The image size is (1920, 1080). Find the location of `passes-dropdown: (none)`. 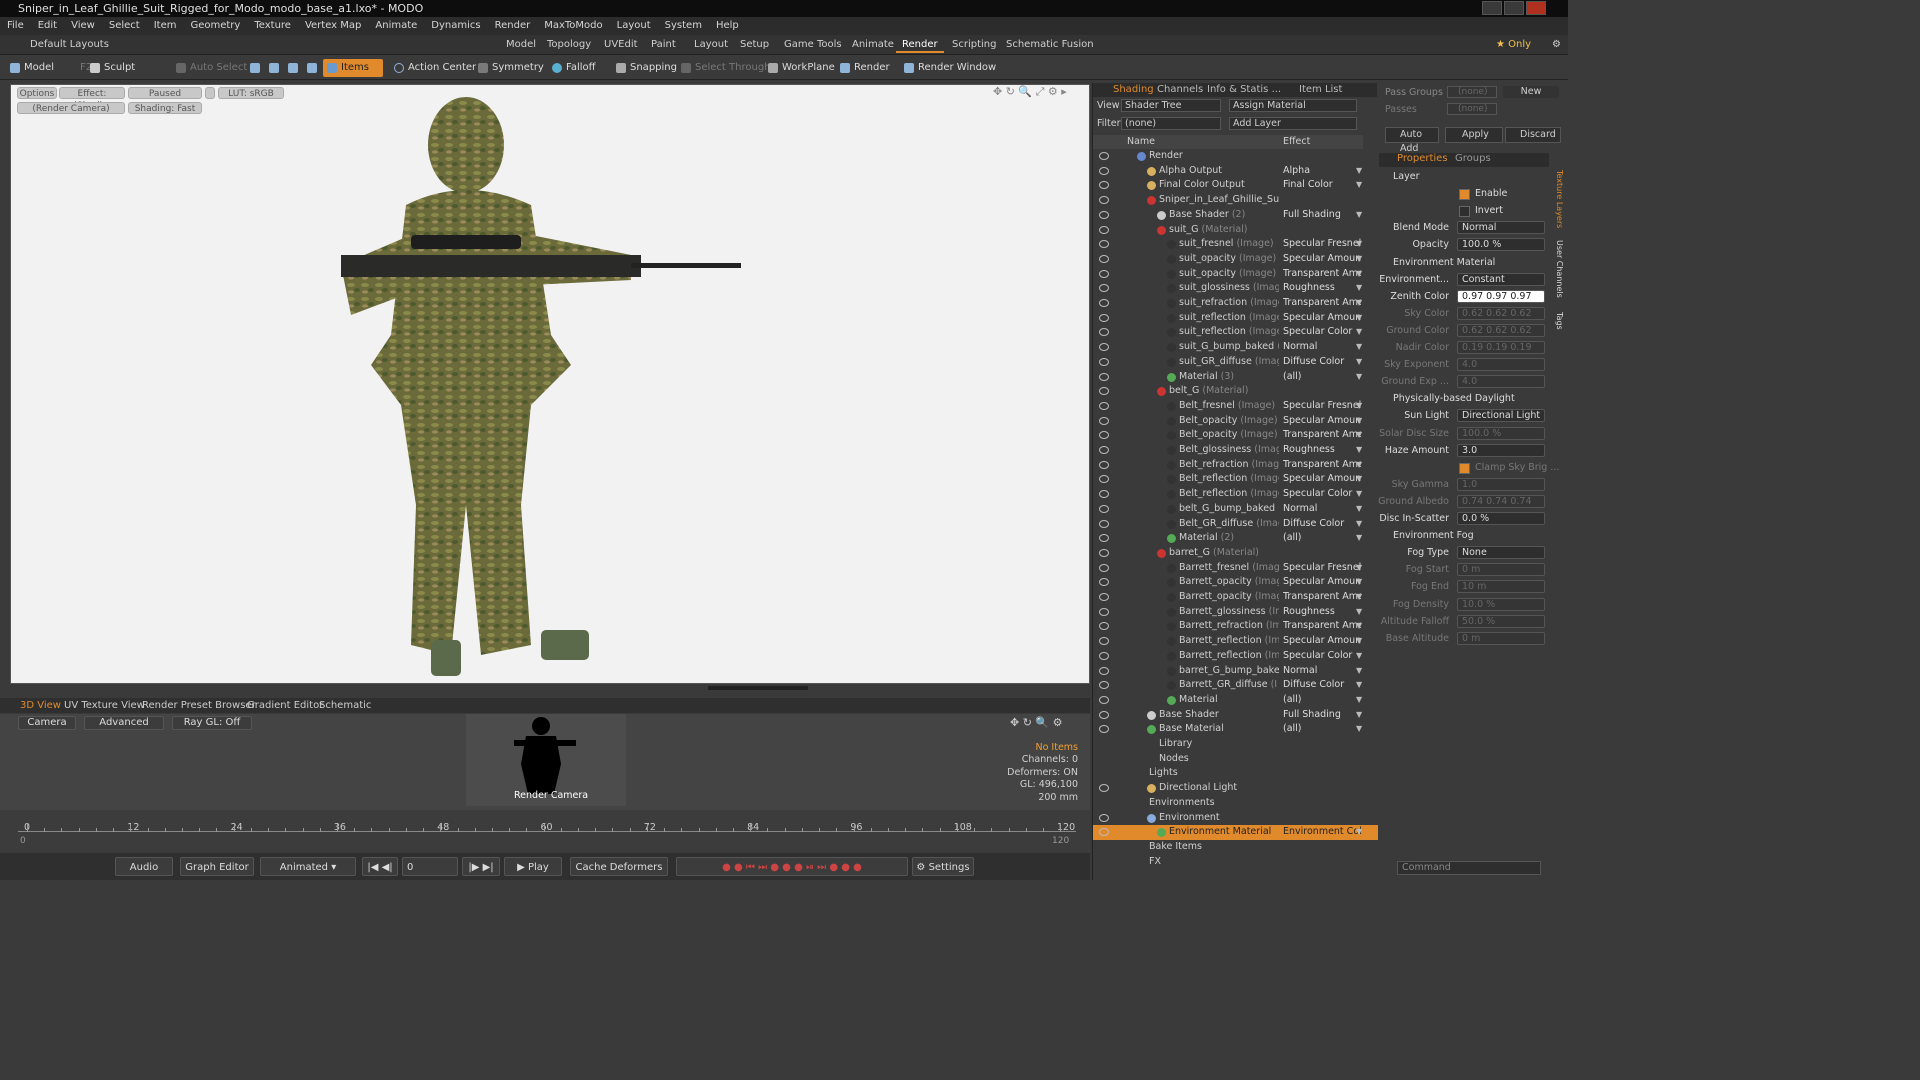

passes-dropdown: (none) is located at coordinates (1472, 109).